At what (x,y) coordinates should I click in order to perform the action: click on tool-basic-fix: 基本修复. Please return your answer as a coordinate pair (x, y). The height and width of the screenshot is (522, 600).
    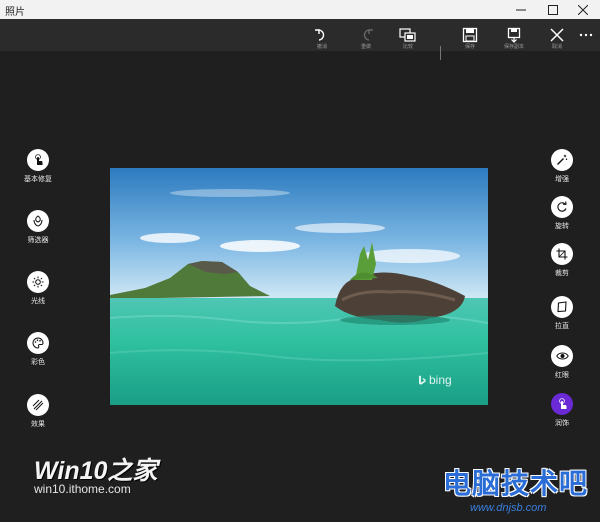
    Looking at the image, I should click on (38, 166).